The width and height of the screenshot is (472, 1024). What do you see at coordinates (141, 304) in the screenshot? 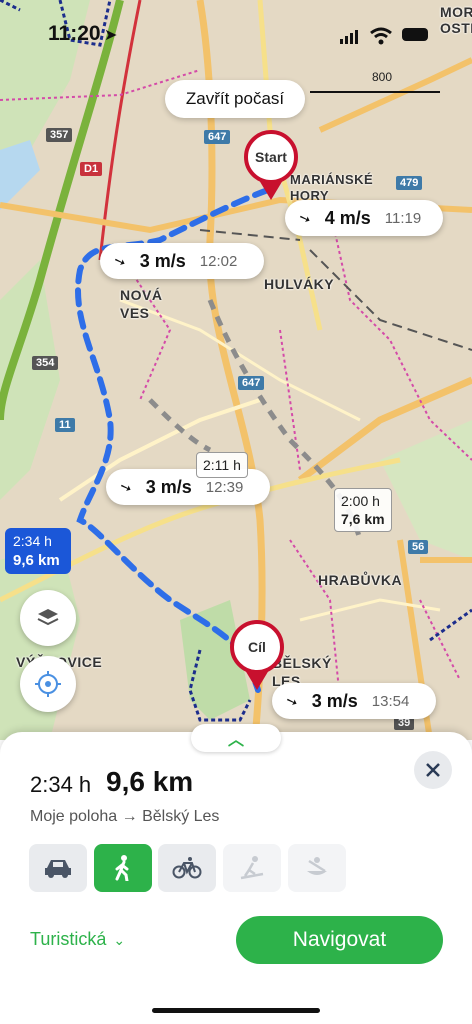
I see `place-label: NOVÁ VES` at bounding box center [141, 304].